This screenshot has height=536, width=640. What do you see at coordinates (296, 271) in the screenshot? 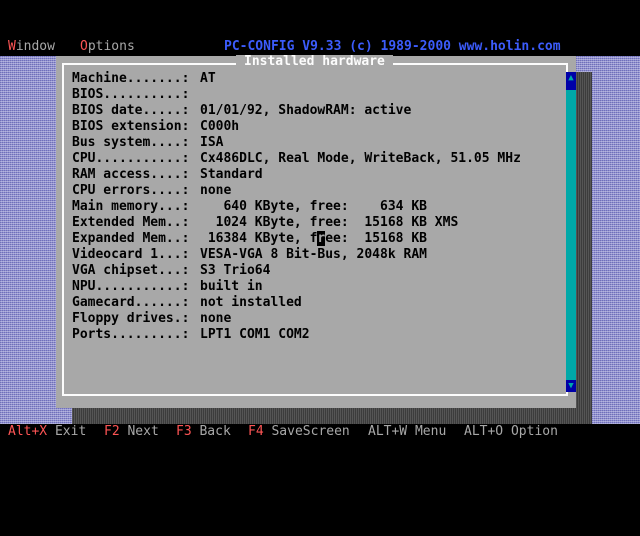
I see `hardware-row-vga-chipset: VGA chipset...: S3 Trio64` at bounding box center [296, 271].